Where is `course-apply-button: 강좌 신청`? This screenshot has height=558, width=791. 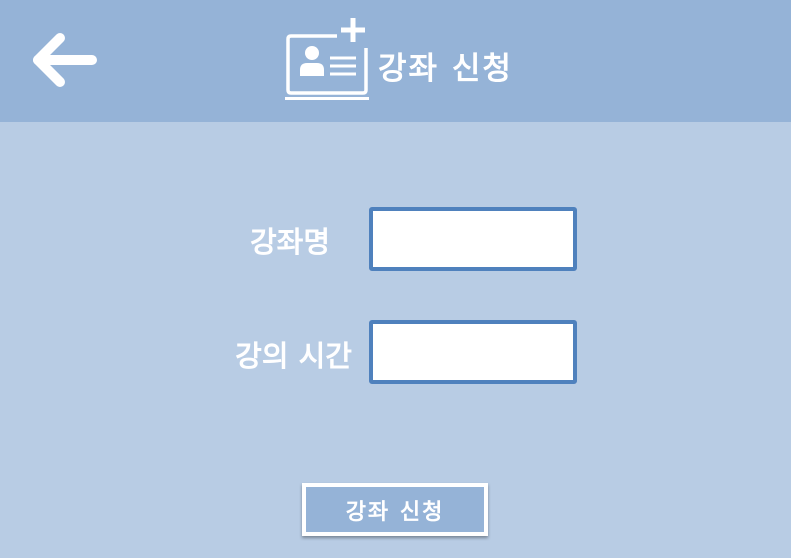 course-apply-button: 강좌 신청 is located at coordinates (395, 509).